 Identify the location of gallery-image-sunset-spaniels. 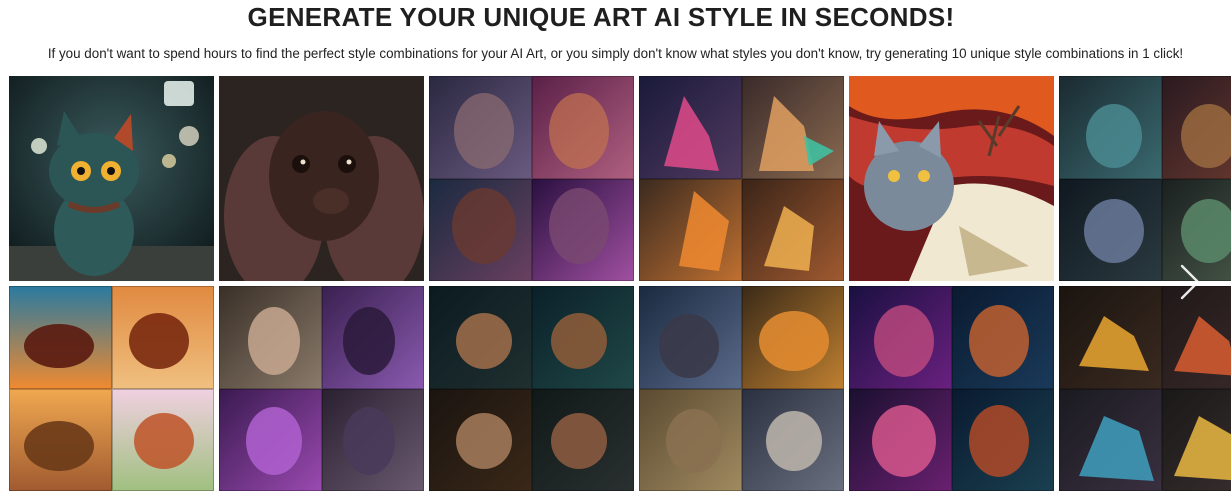
(111, 388).